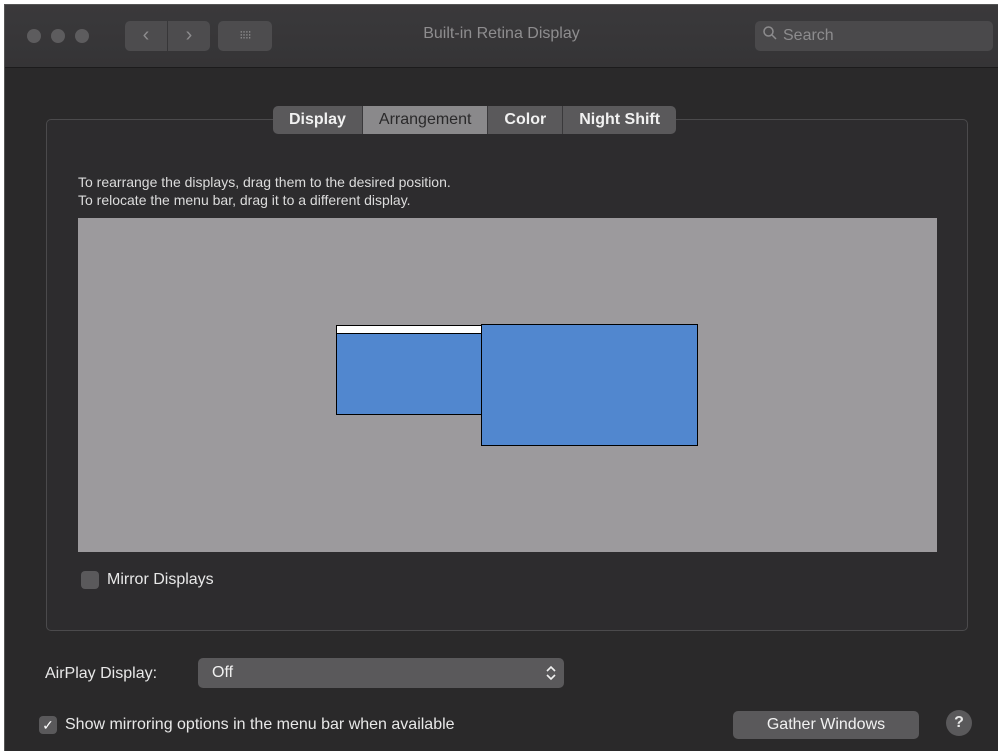 The height and width of the screenshot is (751, 998). I want to click on updown-chevron-icon, so click(551, 673).